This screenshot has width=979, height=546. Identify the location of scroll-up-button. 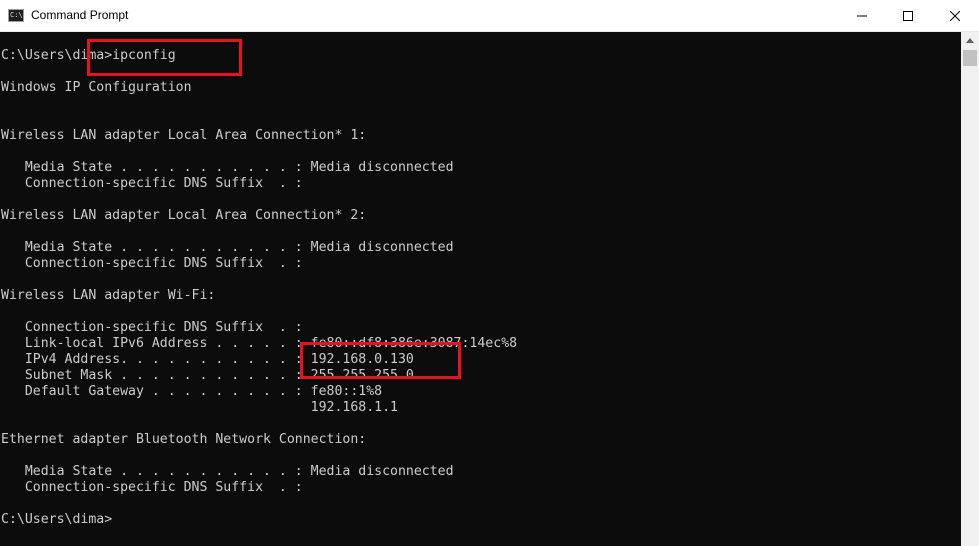
(970, 40).